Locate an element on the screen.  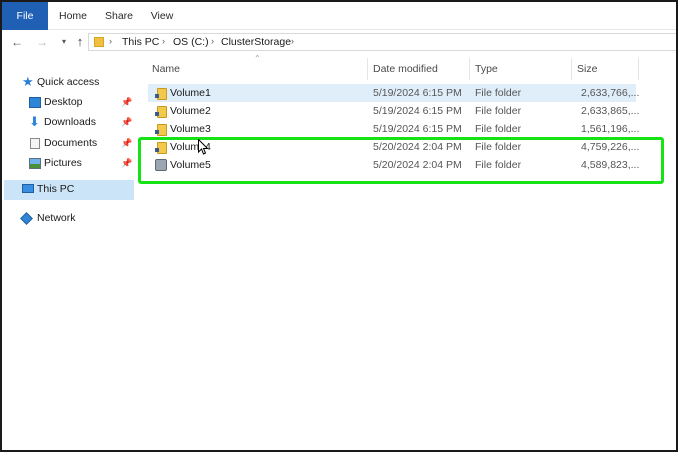
ribbon: File Home Share View is located at coordinates (339, 16).